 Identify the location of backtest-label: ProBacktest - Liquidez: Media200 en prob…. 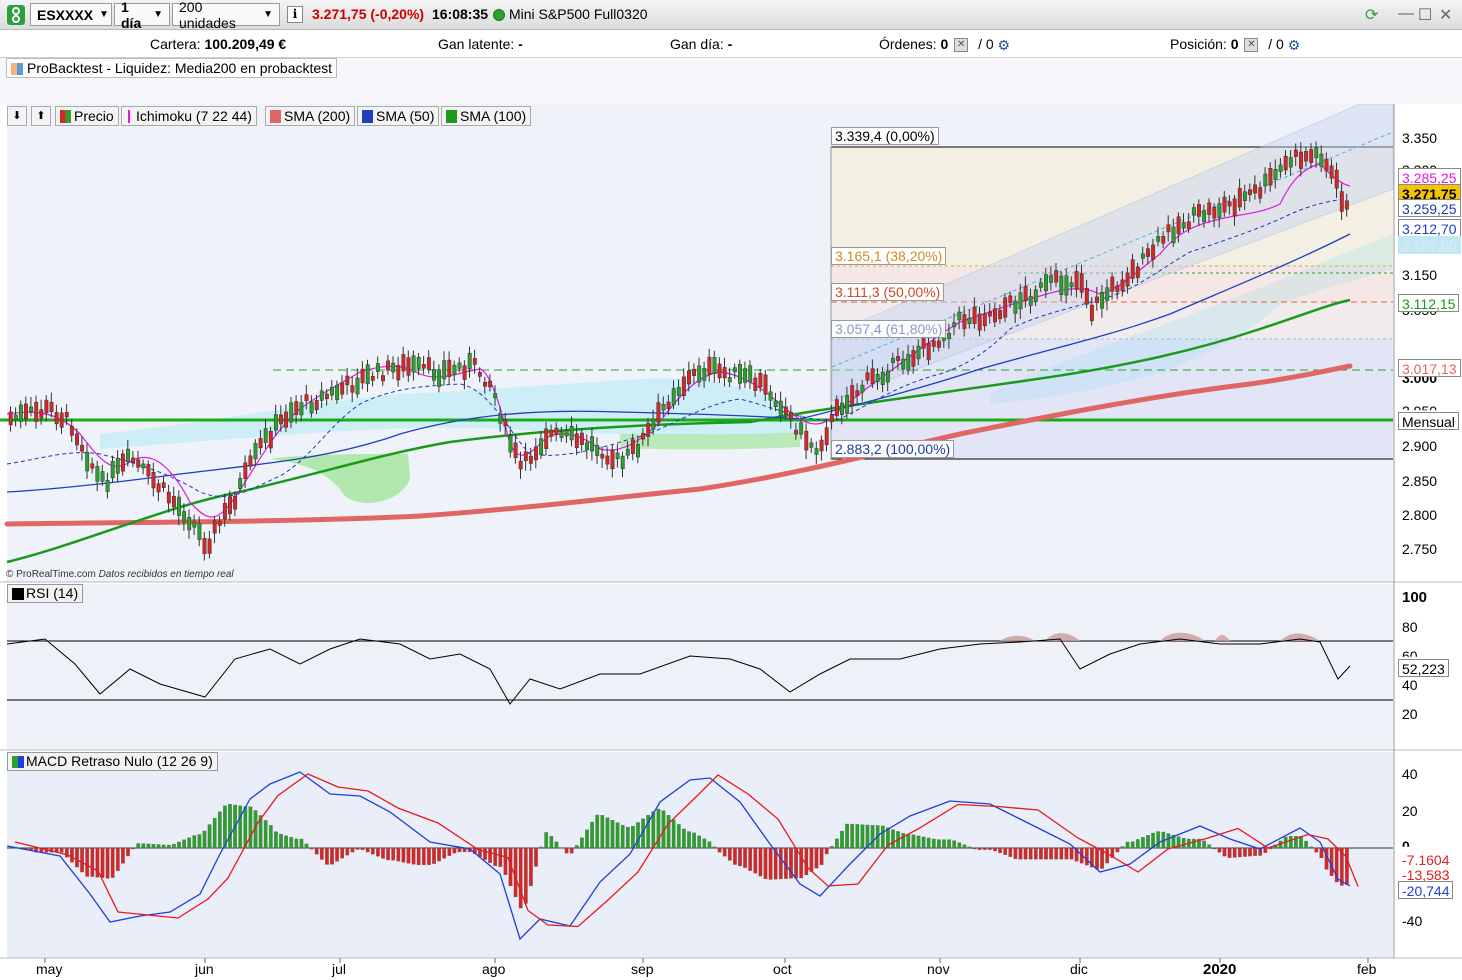
(172, 68).